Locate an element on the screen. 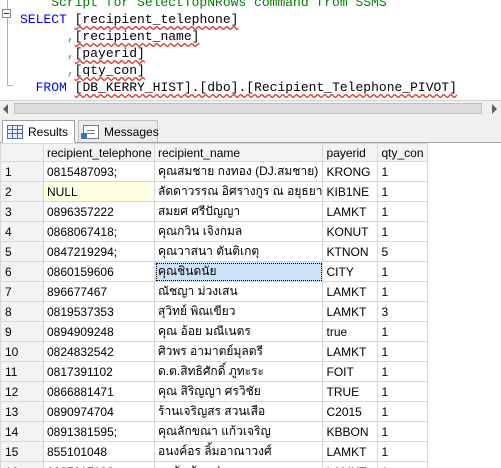 The height and width of the screenshot is (468, 501). row-number: 4 is located at coordinates (22, 231).